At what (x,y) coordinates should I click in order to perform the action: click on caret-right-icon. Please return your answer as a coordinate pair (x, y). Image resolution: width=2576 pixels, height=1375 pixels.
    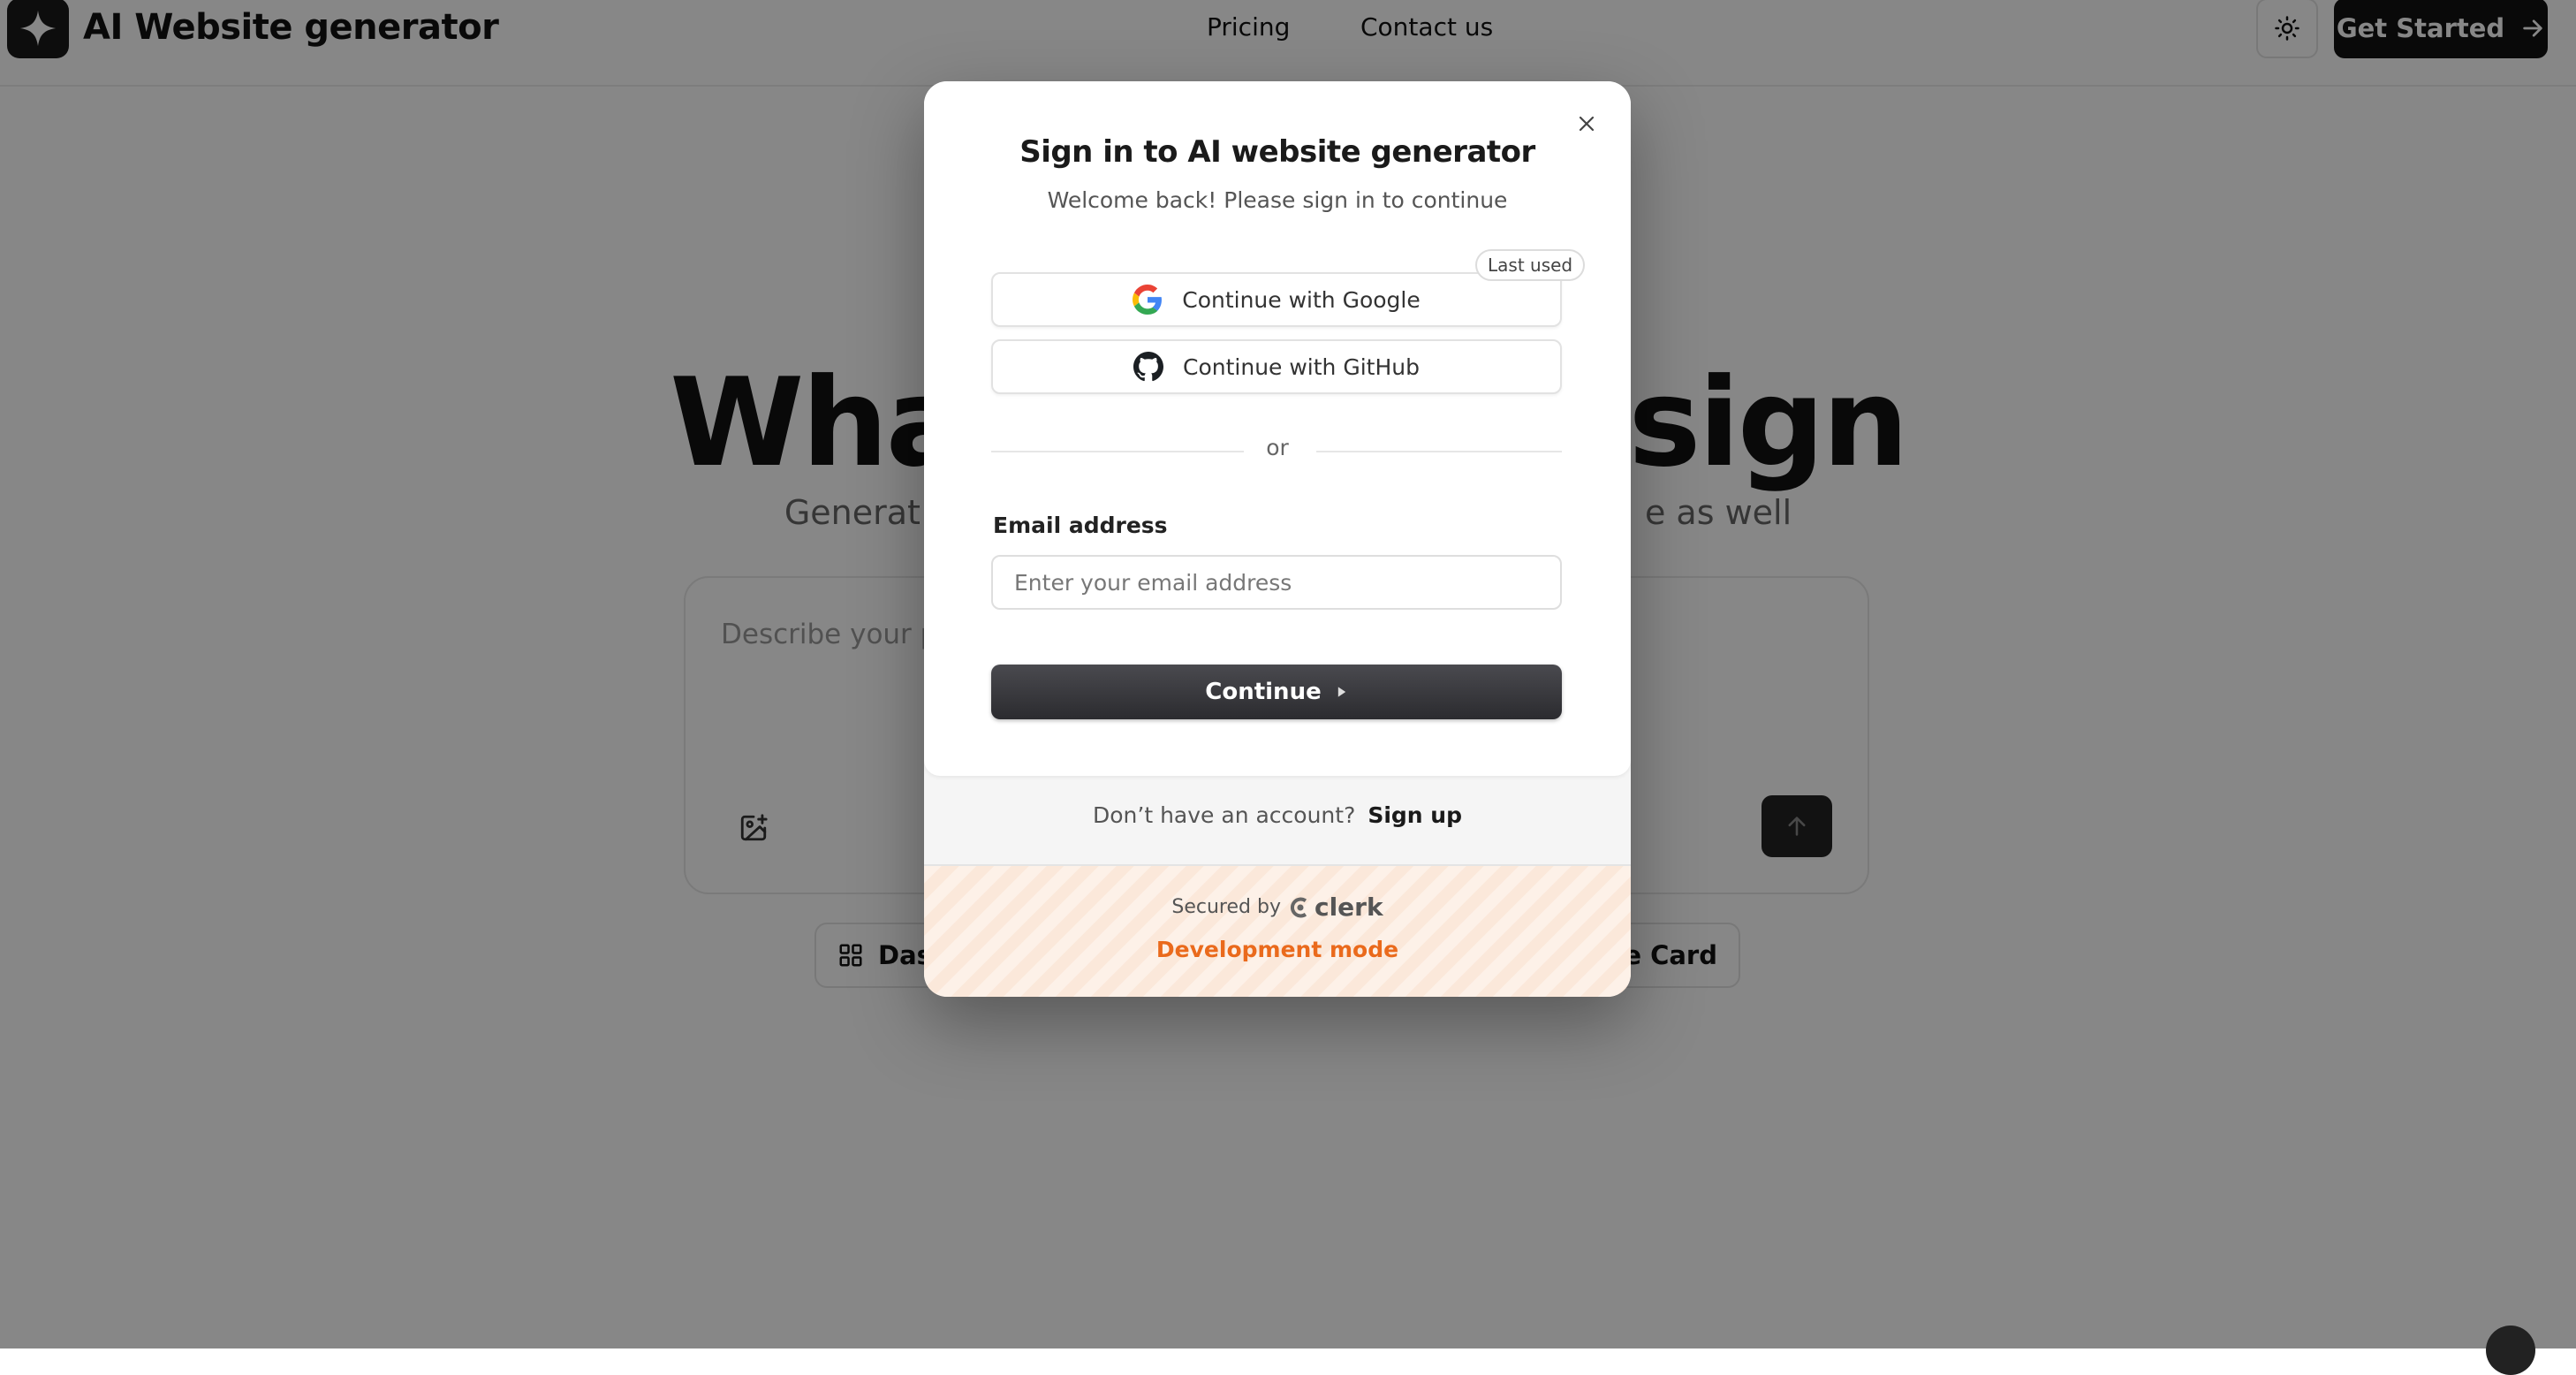
    Looking at the image, I should click on (1341, 692).